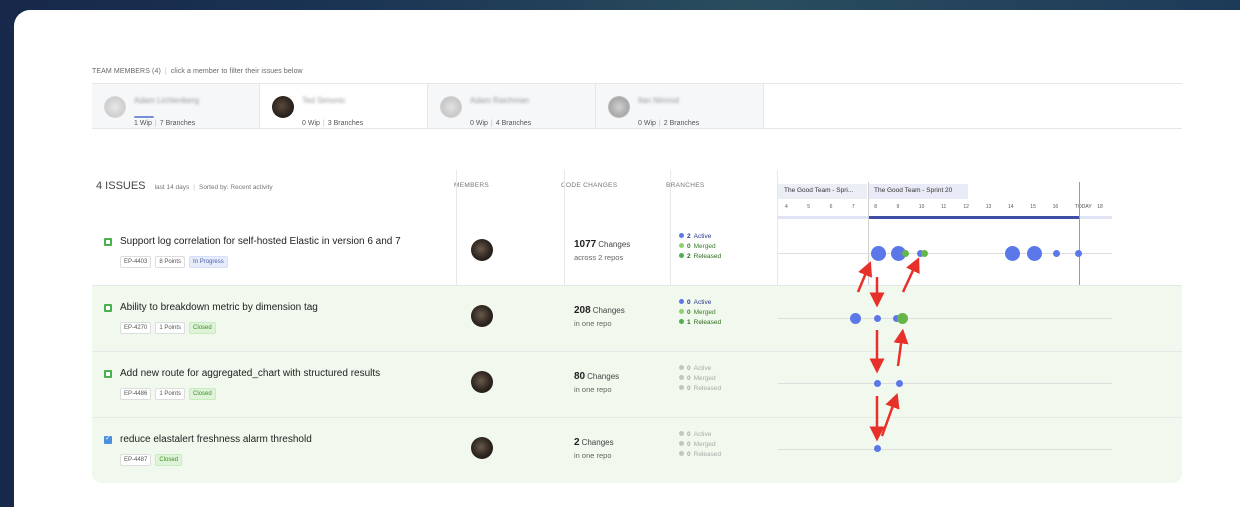 The height and width of the screenshot is (507, 1240). What do you see at coordinates (680, 106) in the screenshot?
I see `member-tab-4: Ilan Nimrod 0 Wip | 2 Branches` at bounding box center [680, 106].